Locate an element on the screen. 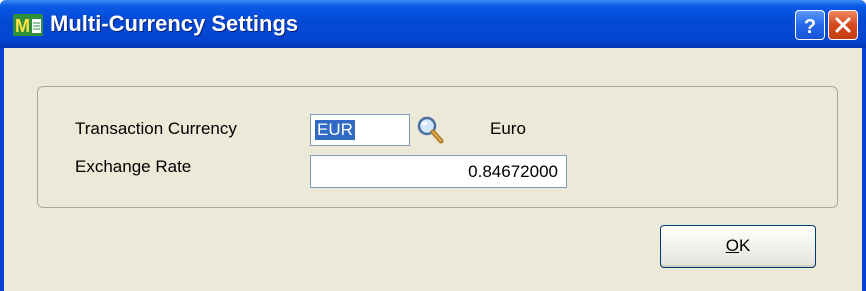 The width and height of the screenshot is (866, 291). ok-button: OK is located at coordinates (738, 246).